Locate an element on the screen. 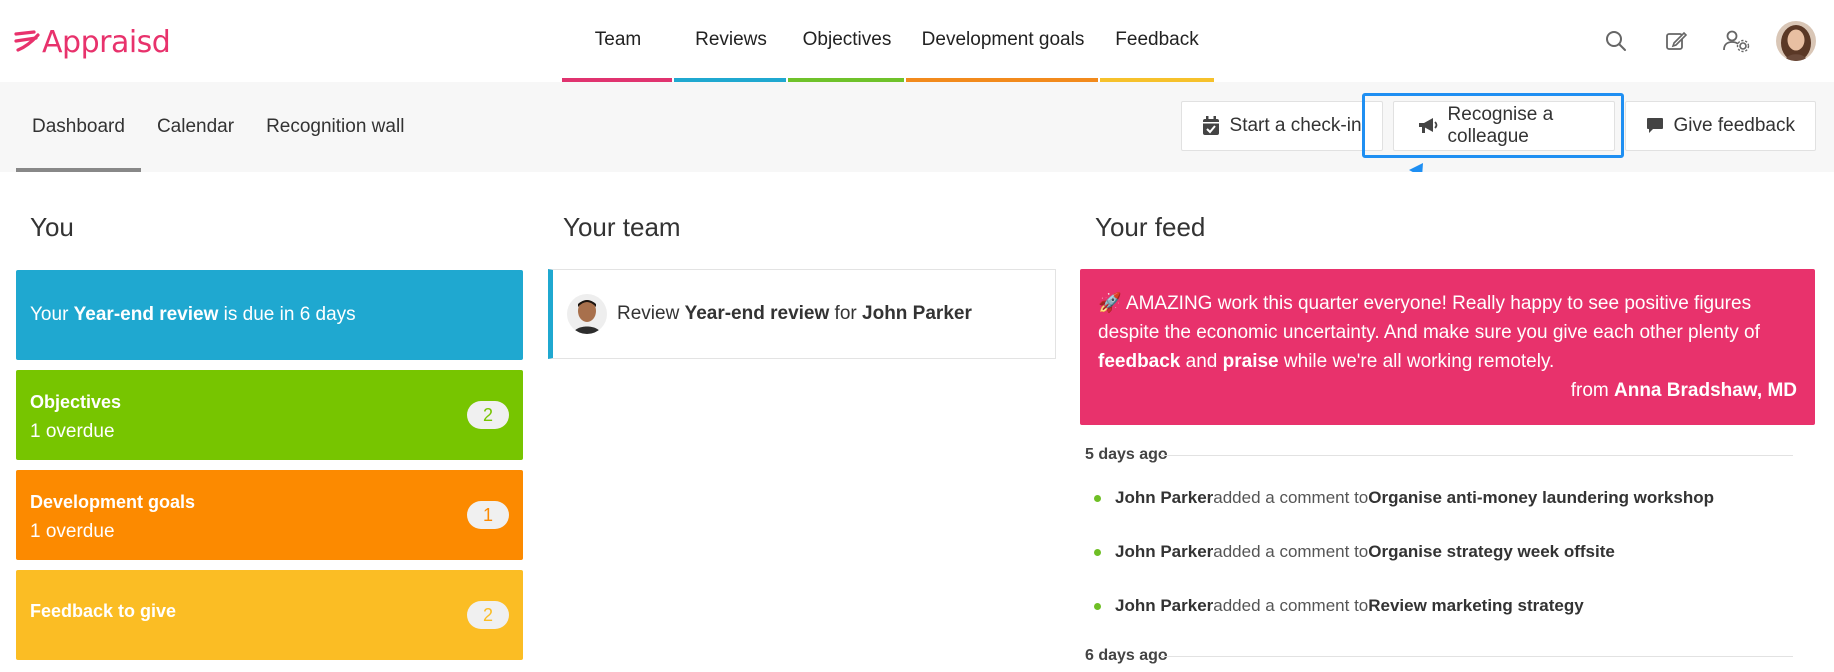  top-icons is located at coordinates (1710, 41).